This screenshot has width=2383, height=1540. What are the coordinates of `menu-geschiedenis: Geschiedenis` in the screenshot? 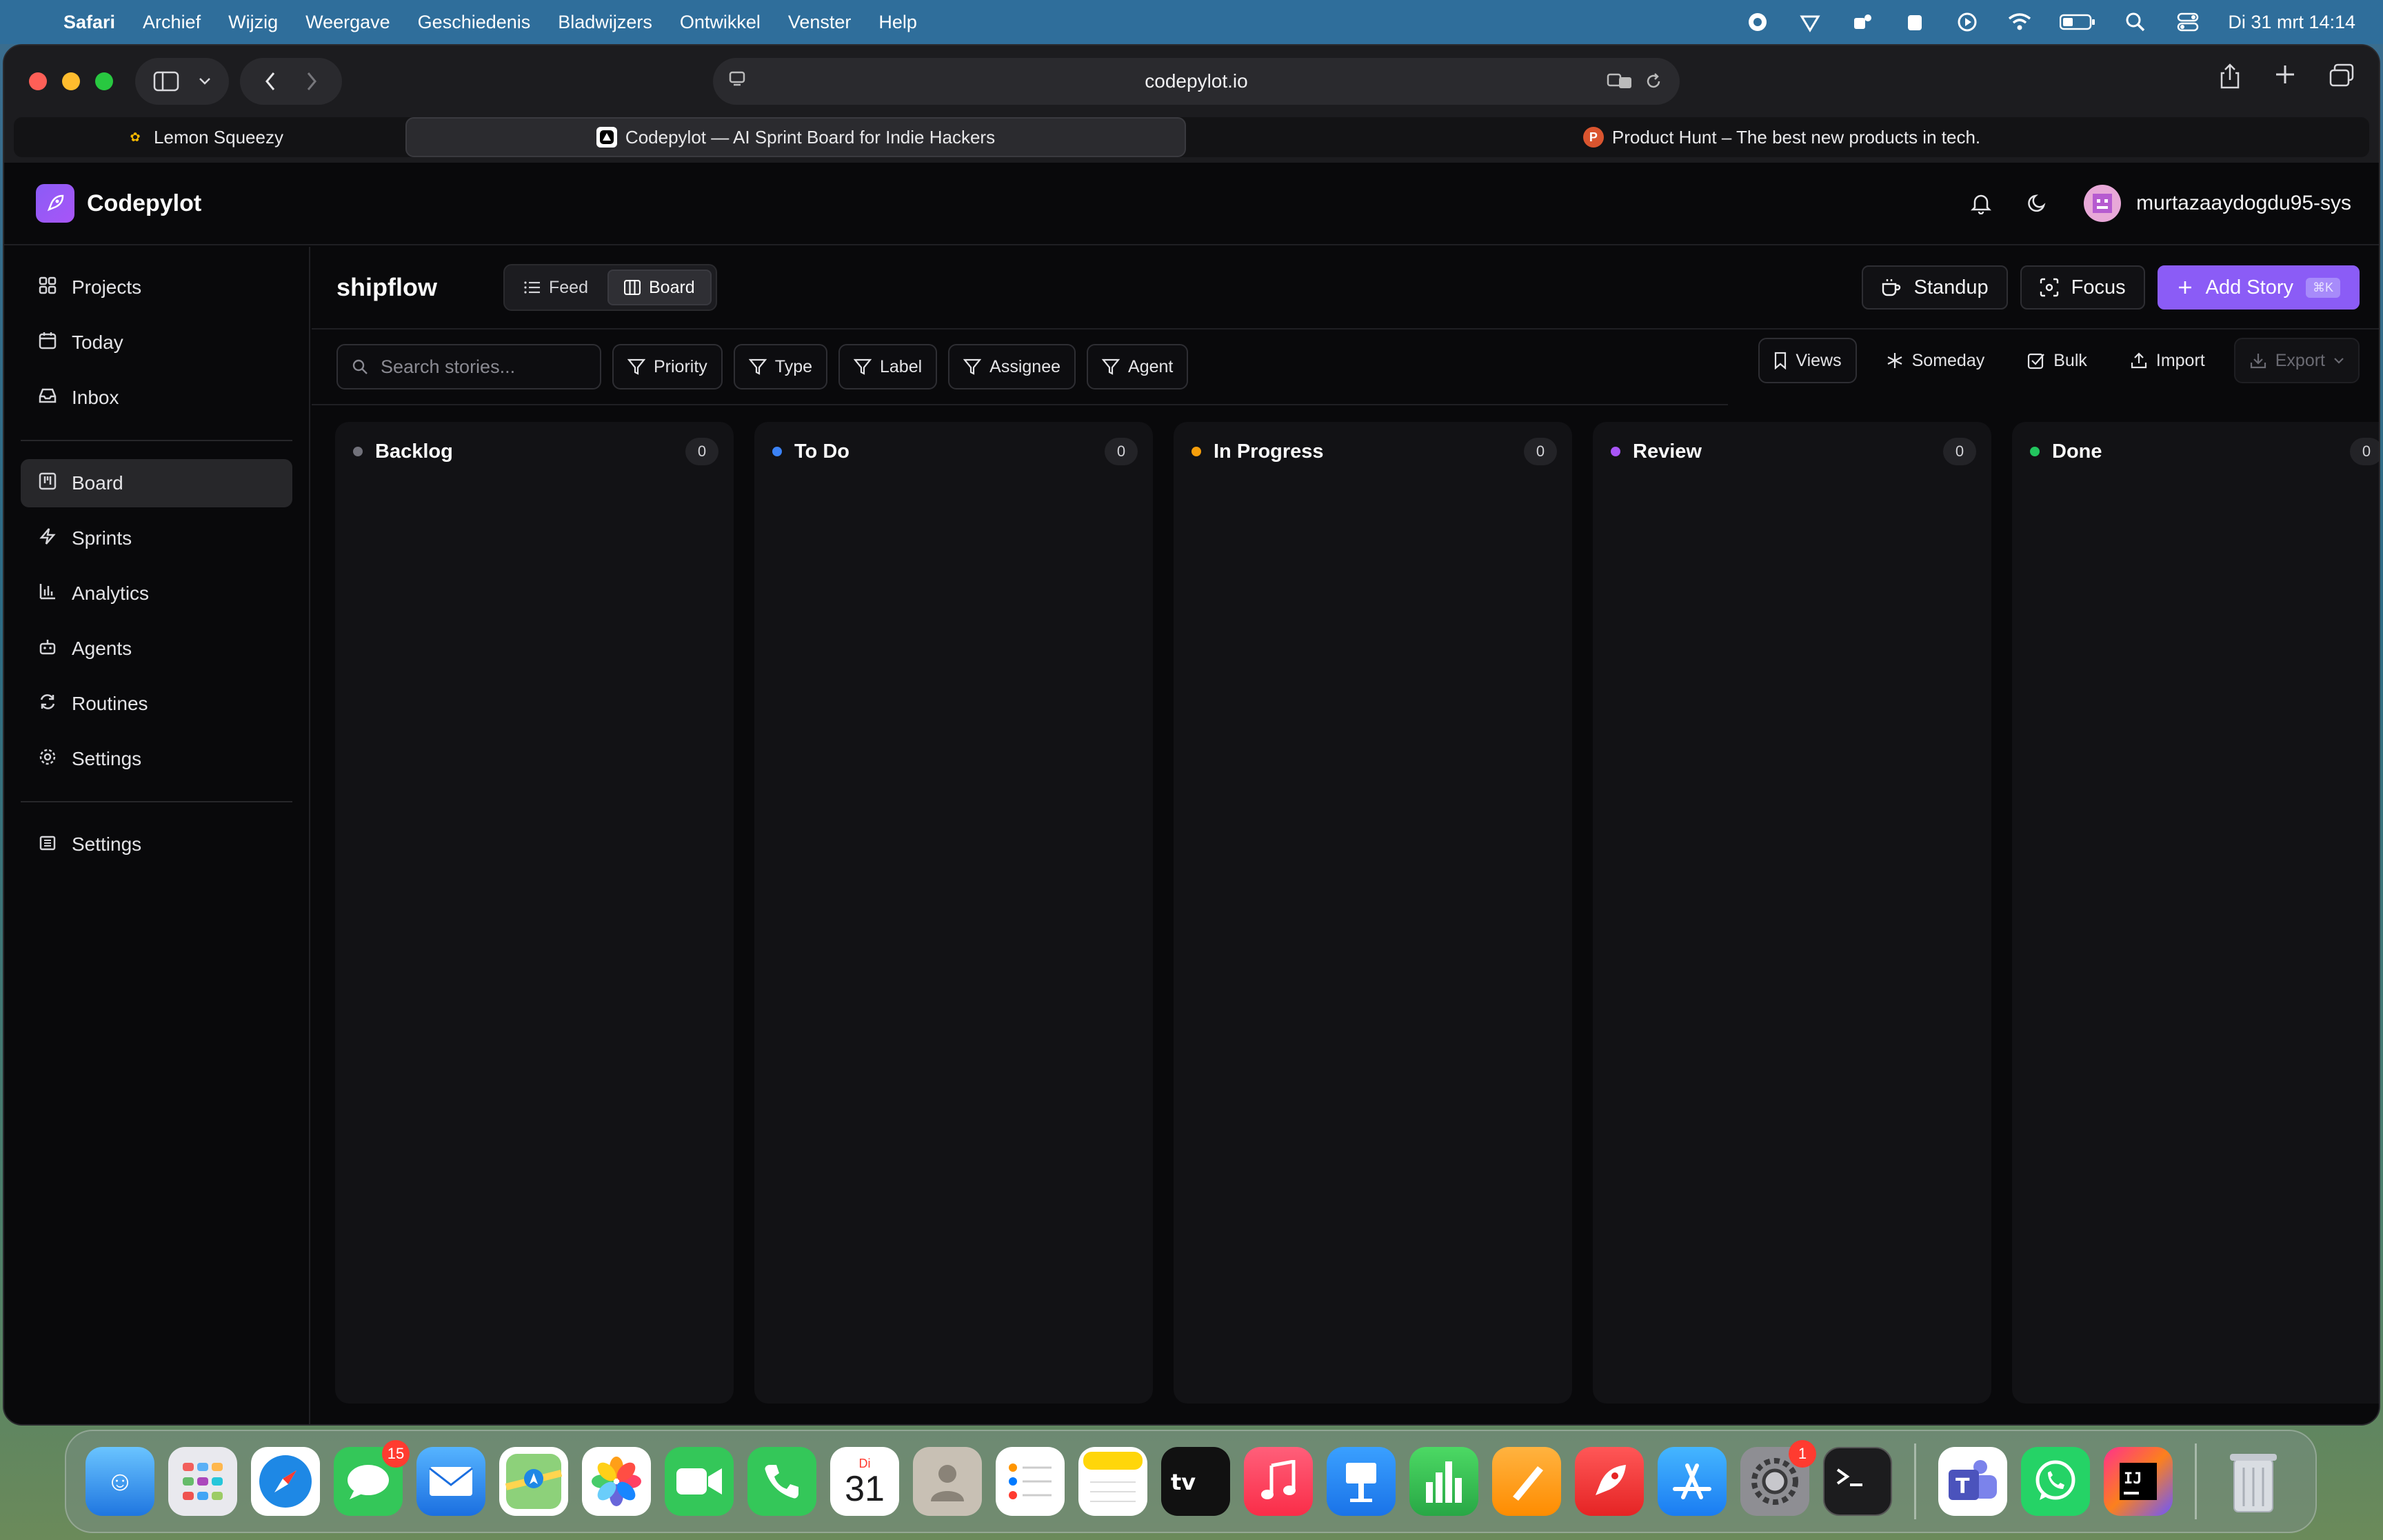 It's located at (474, 22).